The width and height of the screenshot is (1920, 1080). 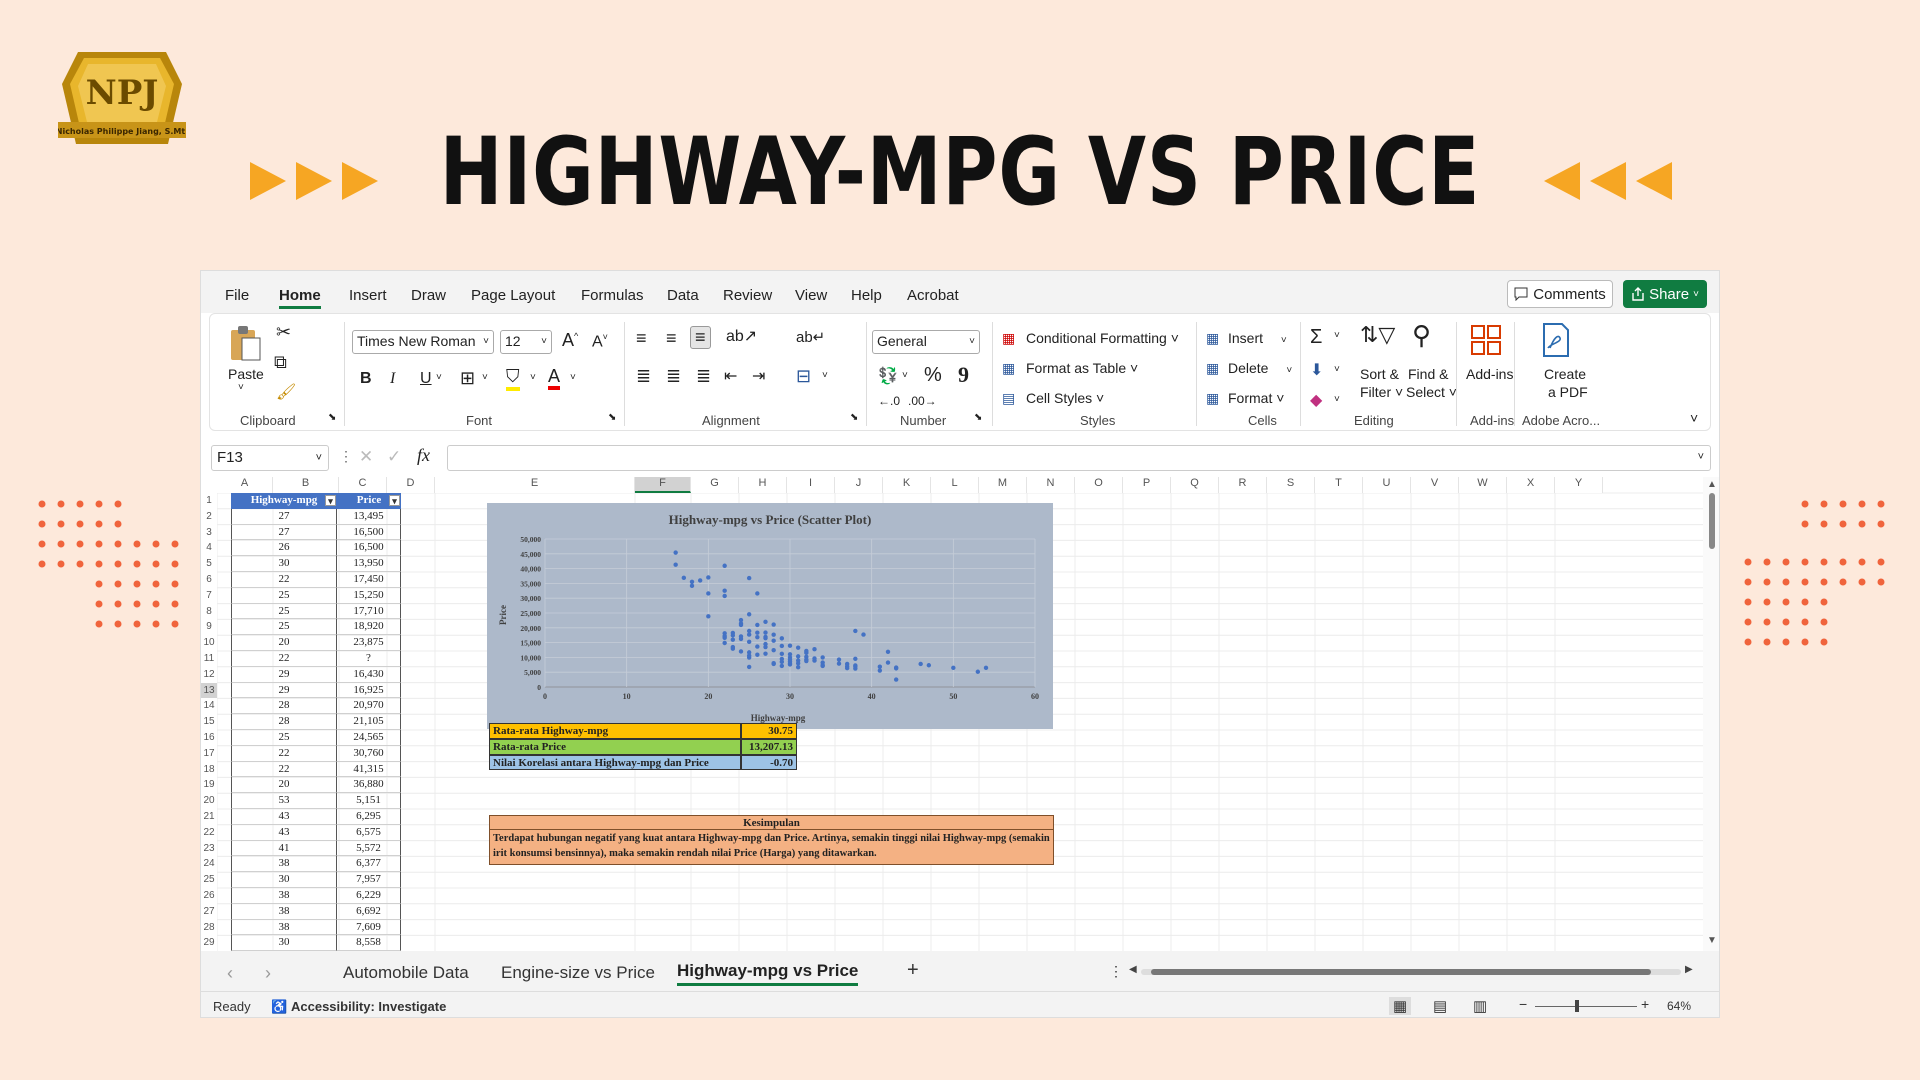 I want to click on column-header-r: R, so click(x=1243, y=485).